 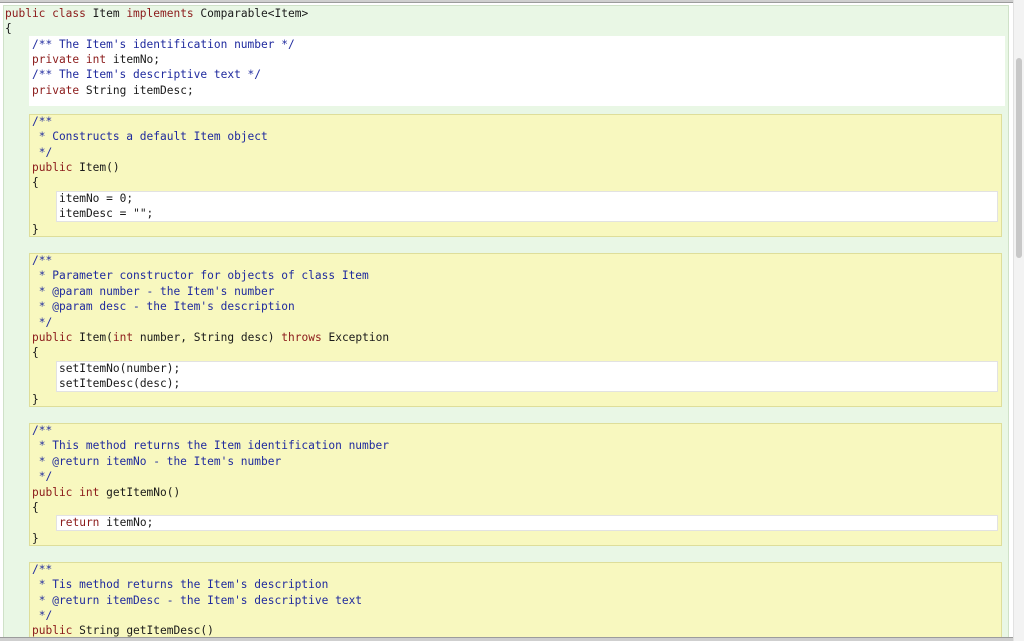 What do you see at coordinates (207, 337) in the screenshot?
I see `method-params: number, String desc)` at bounding box center [207, 337].